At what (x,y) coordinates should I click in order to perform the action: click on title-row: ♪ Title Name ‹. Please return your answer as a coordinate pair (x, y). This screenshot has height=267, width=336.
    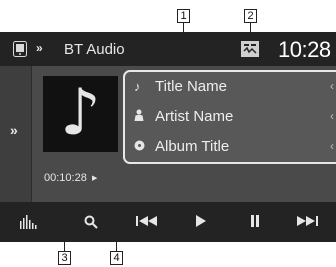
    Looking at the image, I should click on (230, 88).